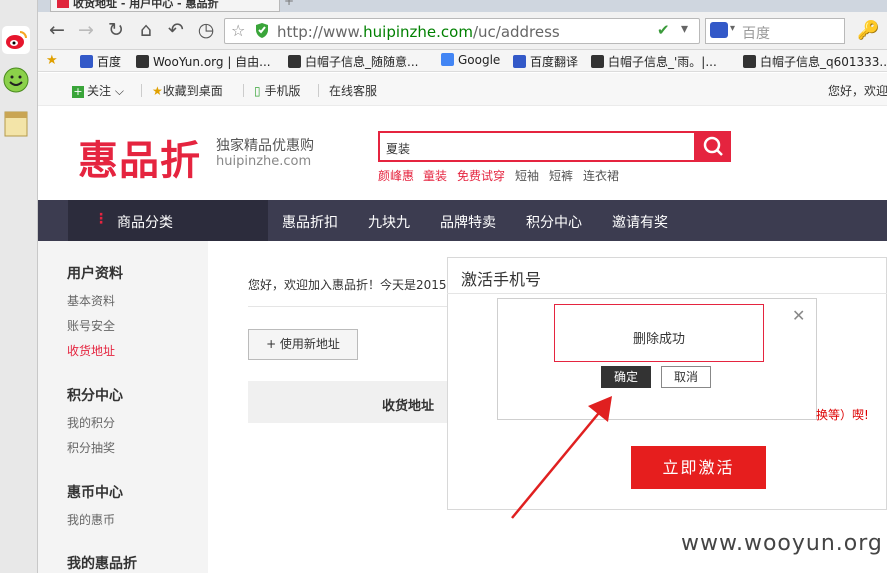 Image resolution: width=887 pixels, height=573 pixels. Describe the element at coordinates (95, 274) in the screenshot. I see `sidebar-heading: 用户资料` at that location.